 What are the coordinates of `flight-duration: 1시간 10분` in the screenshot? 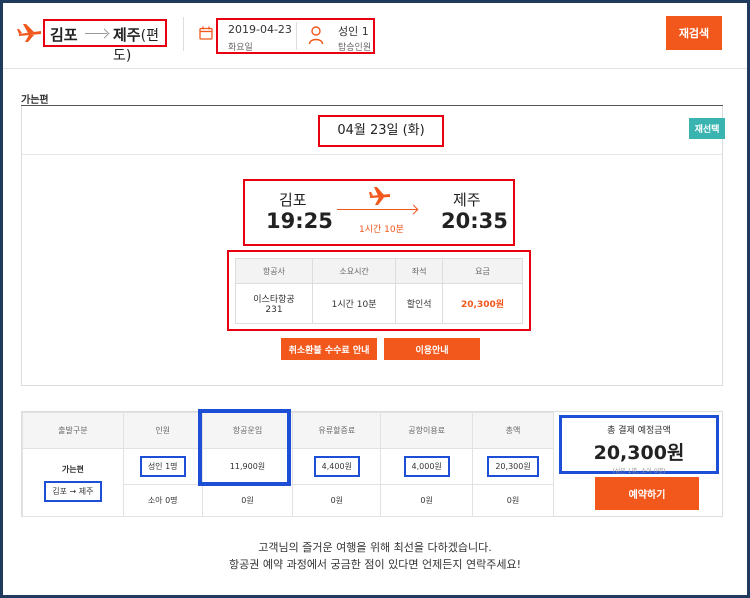 It's located at (381, 230).